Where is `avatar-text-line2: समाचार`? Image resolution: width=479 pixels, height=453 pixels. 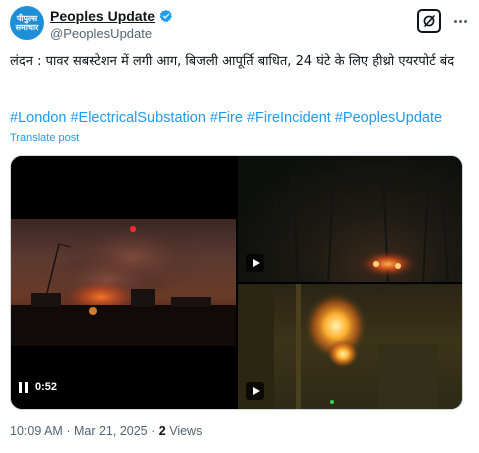
avatar-text-line2: समाचार is located at coordinates (27, 27).